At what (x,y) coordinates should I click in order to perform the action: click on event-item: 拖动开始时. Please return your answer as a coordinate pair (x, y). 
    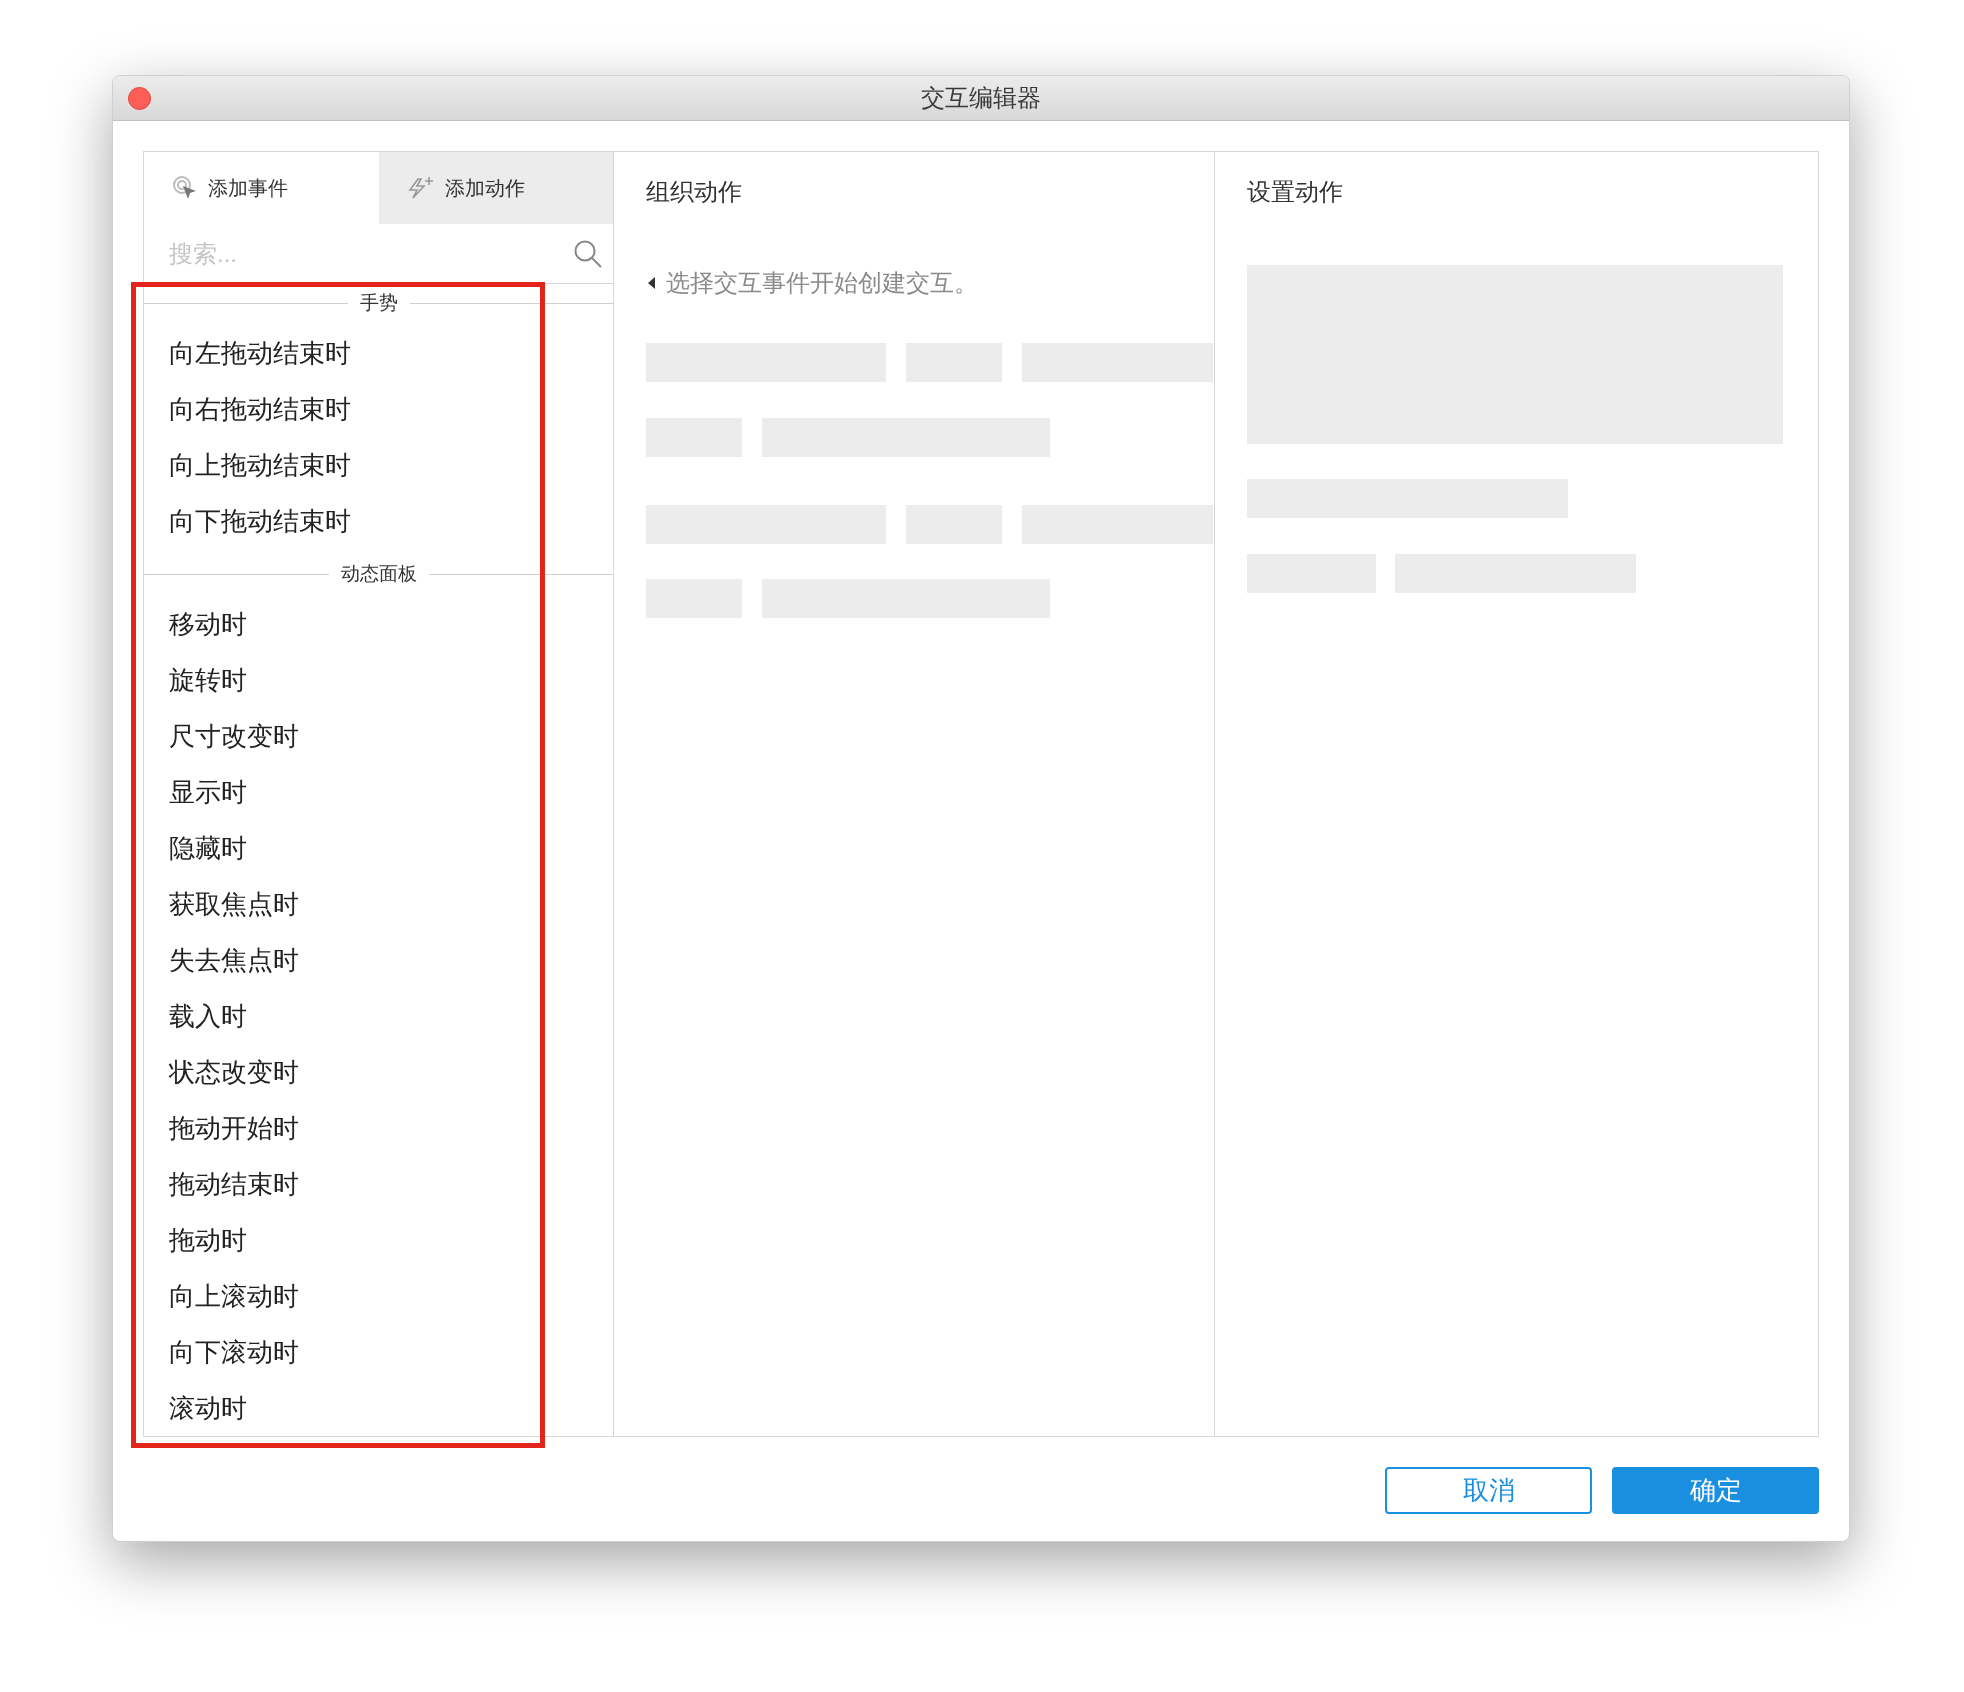
    Looking at the image, I should click on (226, 1128).